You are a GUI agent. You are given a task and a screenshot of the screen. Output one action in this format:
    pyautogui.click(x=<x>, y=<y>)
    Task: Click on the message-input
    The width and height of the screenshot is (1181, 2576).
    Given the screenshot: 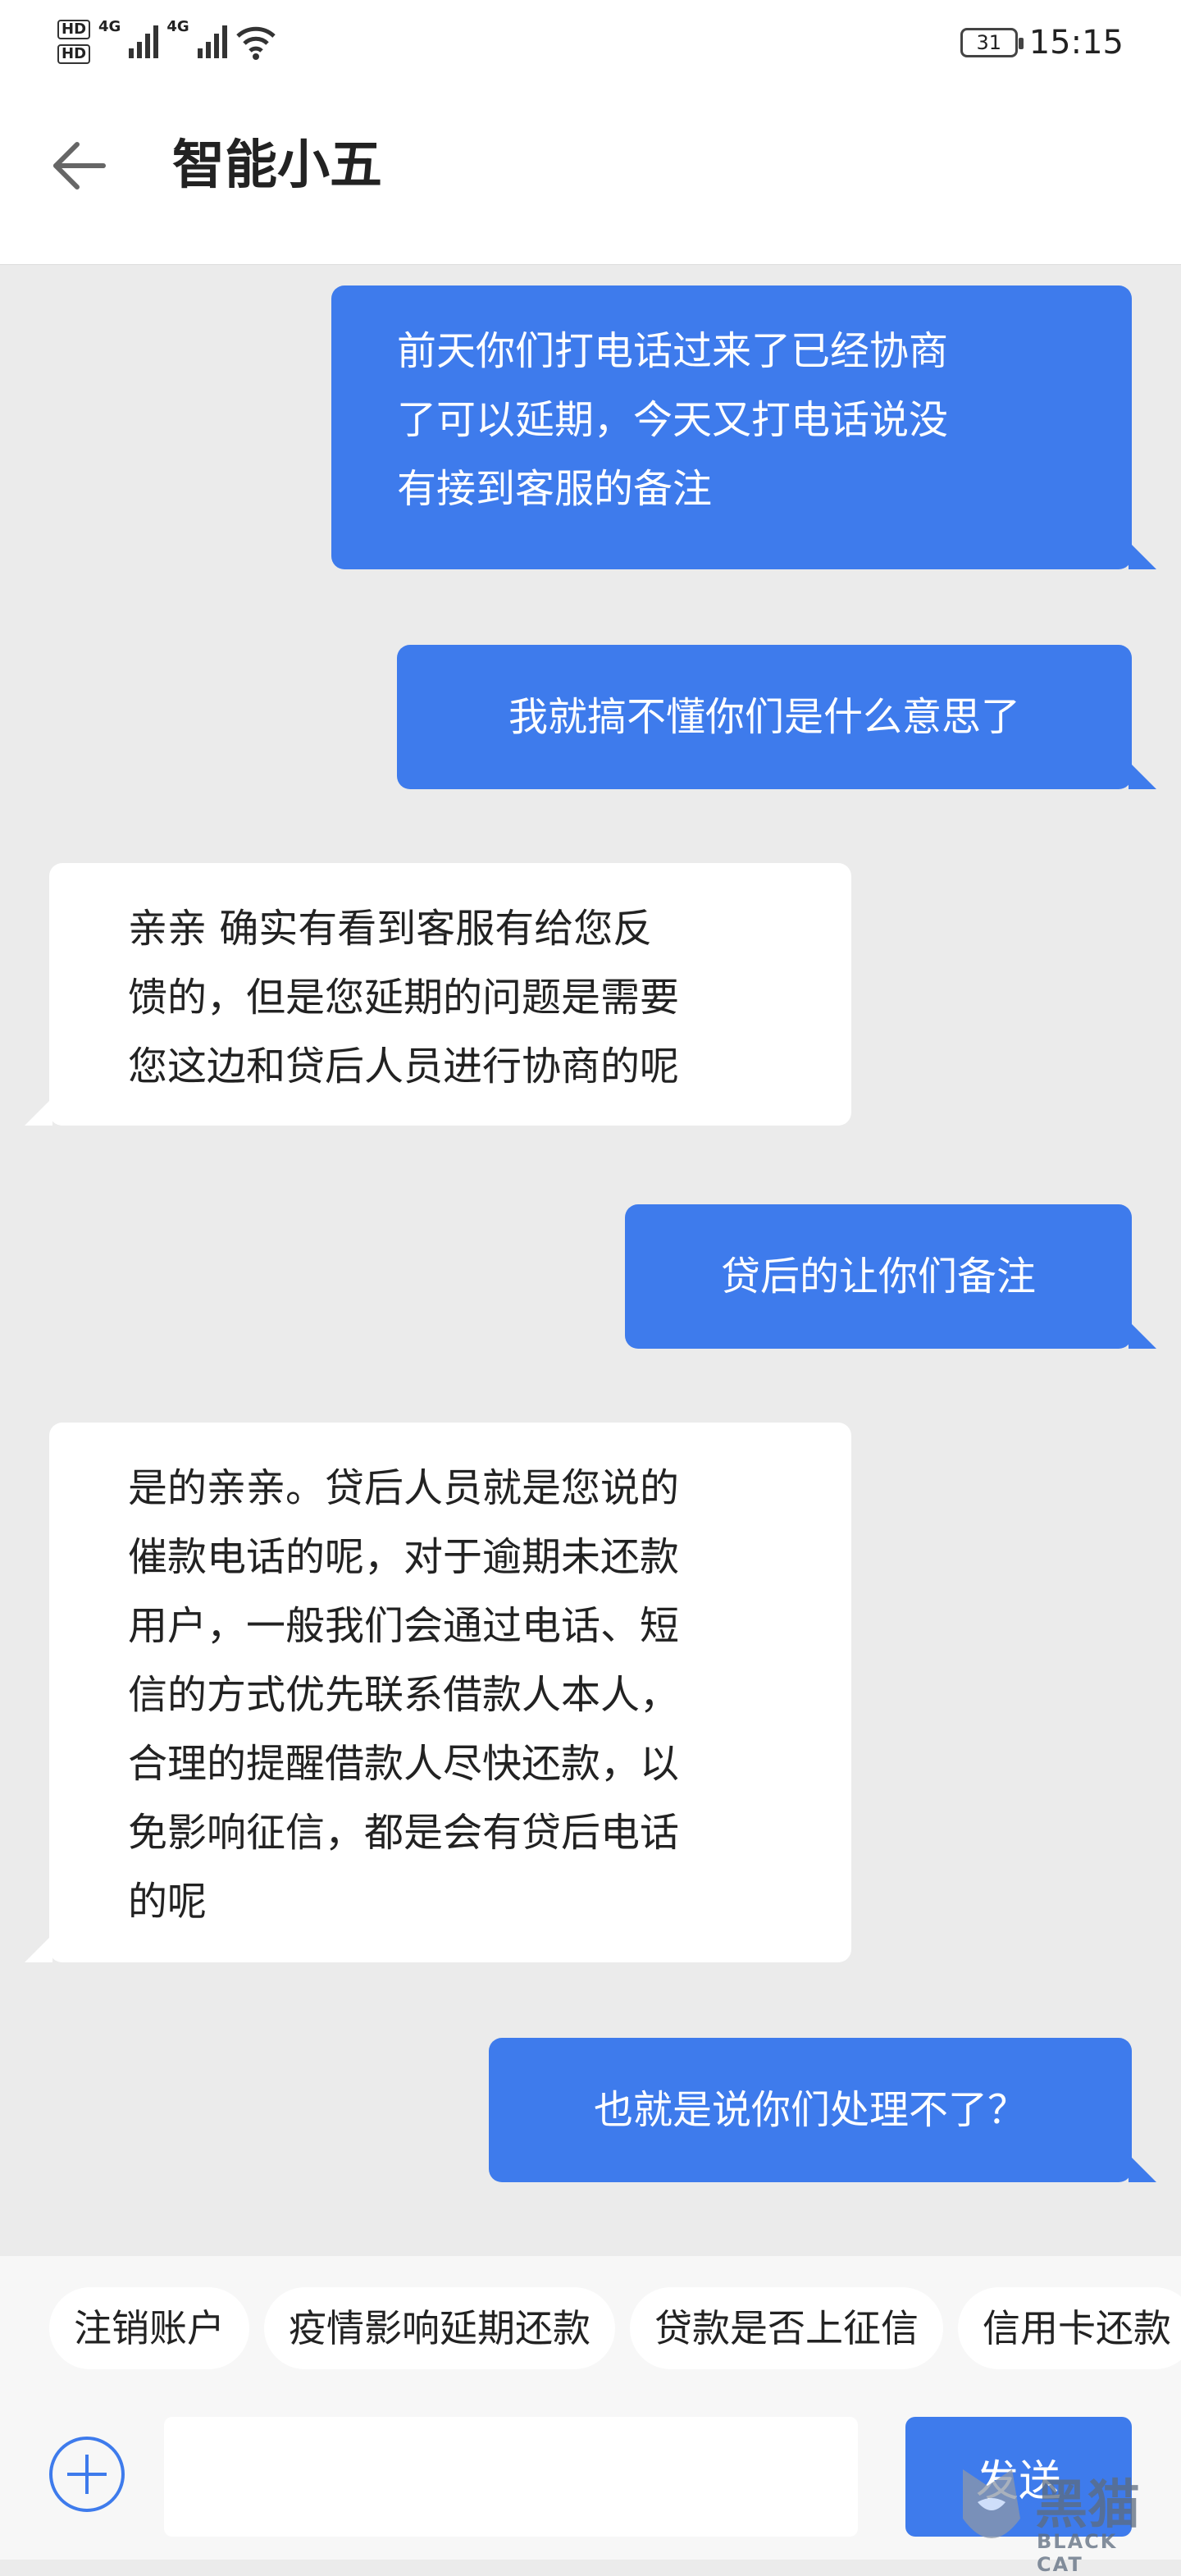 What is the action you would take?
    pyautogui.click(x=511, y=2477)
    